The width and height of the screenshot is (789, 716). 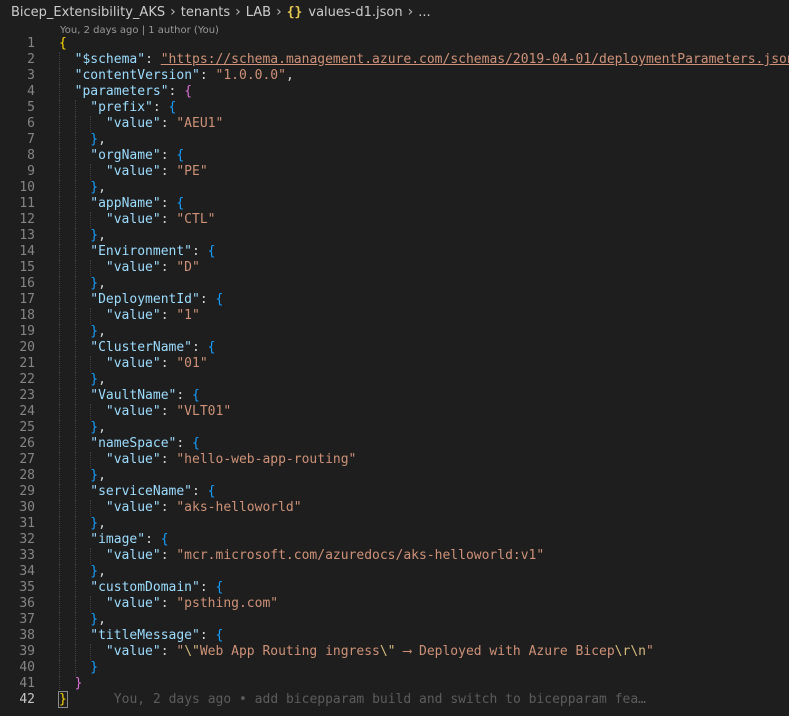 What do you see at coordinates (118, 539) in the screenshot?
I see `code-token: "image"` at bounding box center [118, 539].